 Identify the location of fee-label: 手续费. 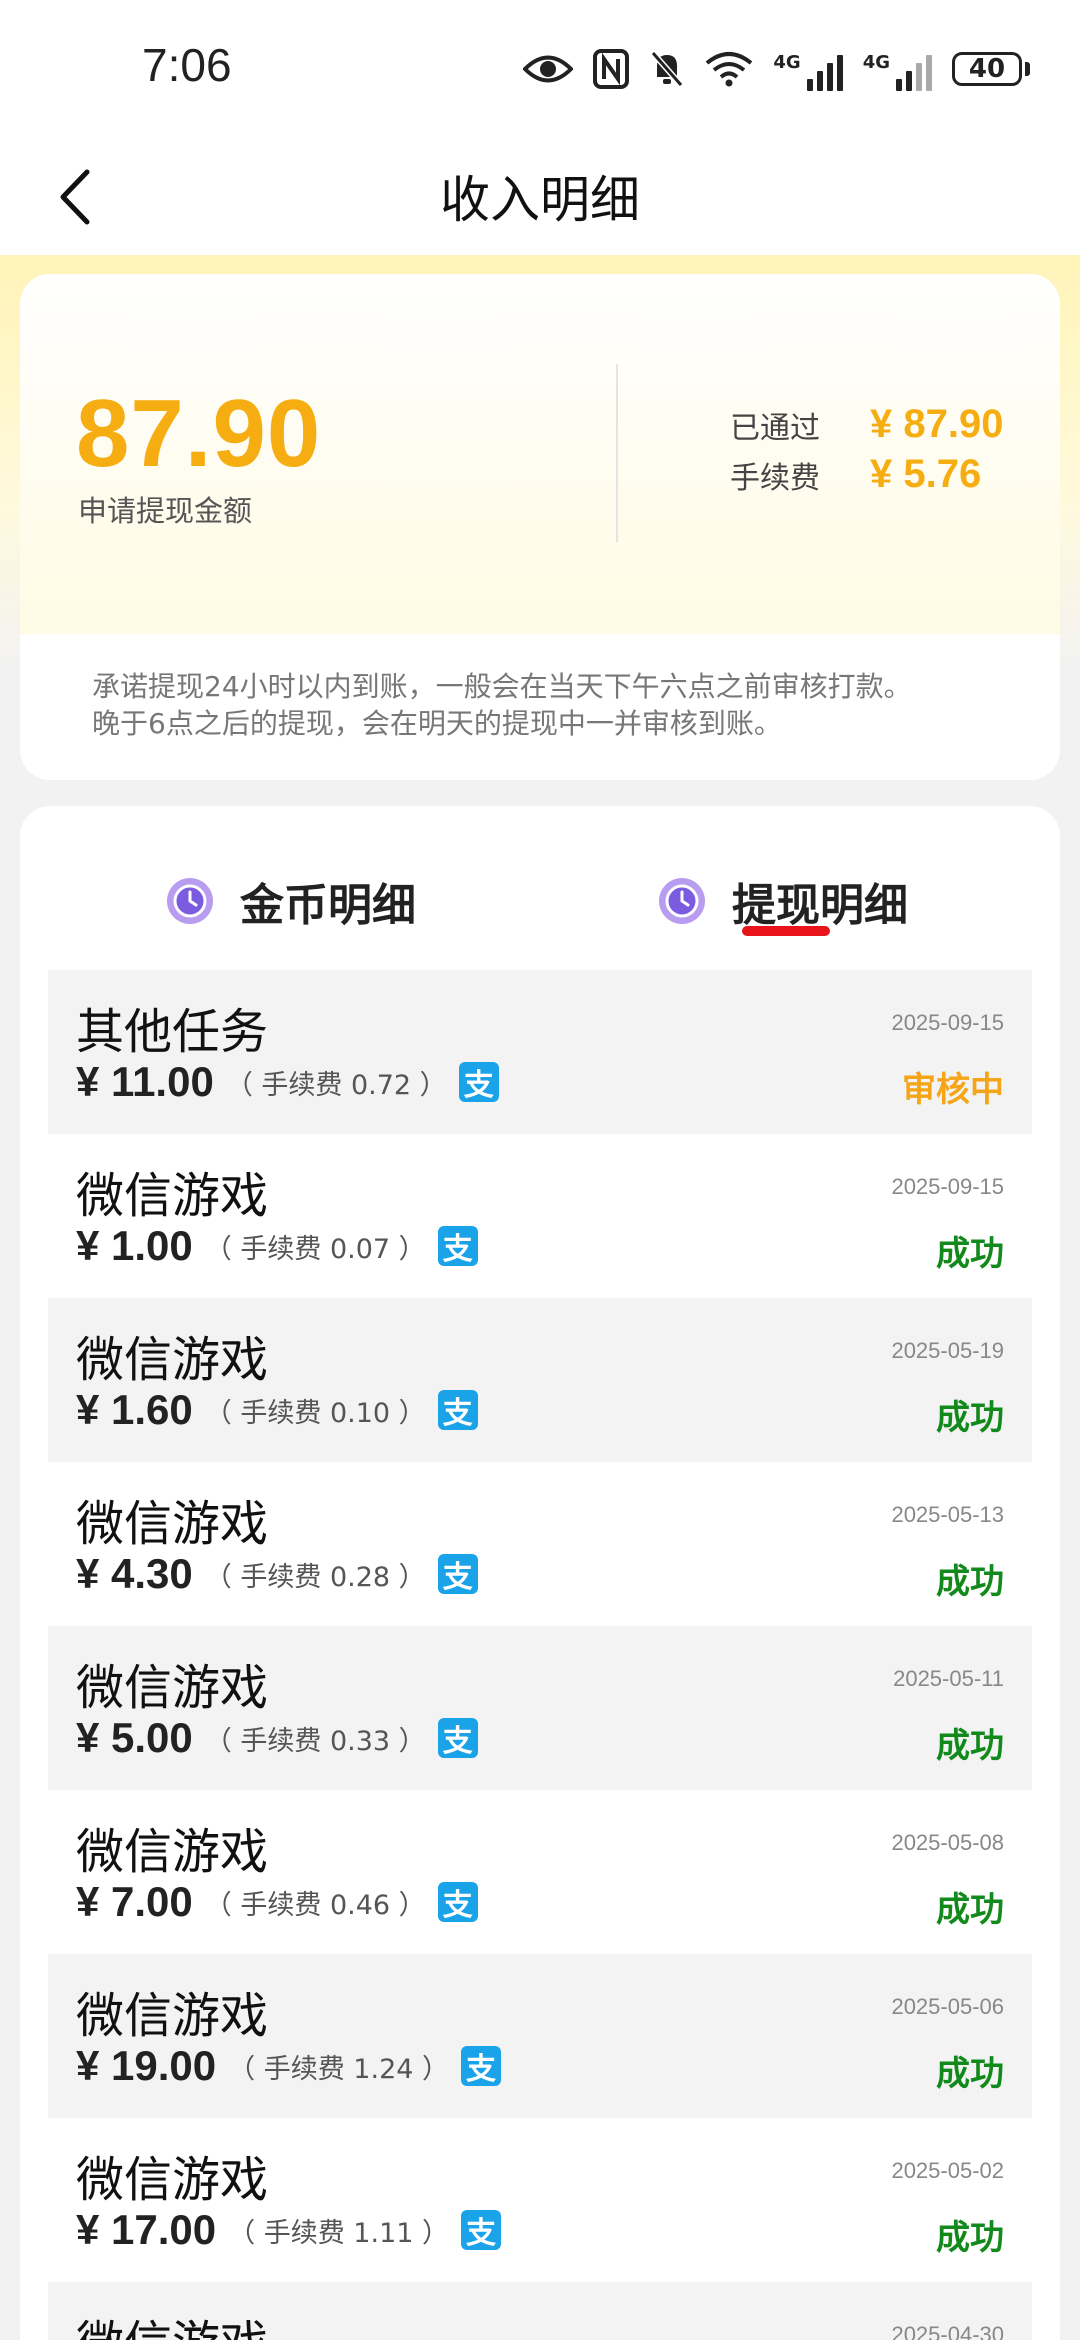
(775, 478).